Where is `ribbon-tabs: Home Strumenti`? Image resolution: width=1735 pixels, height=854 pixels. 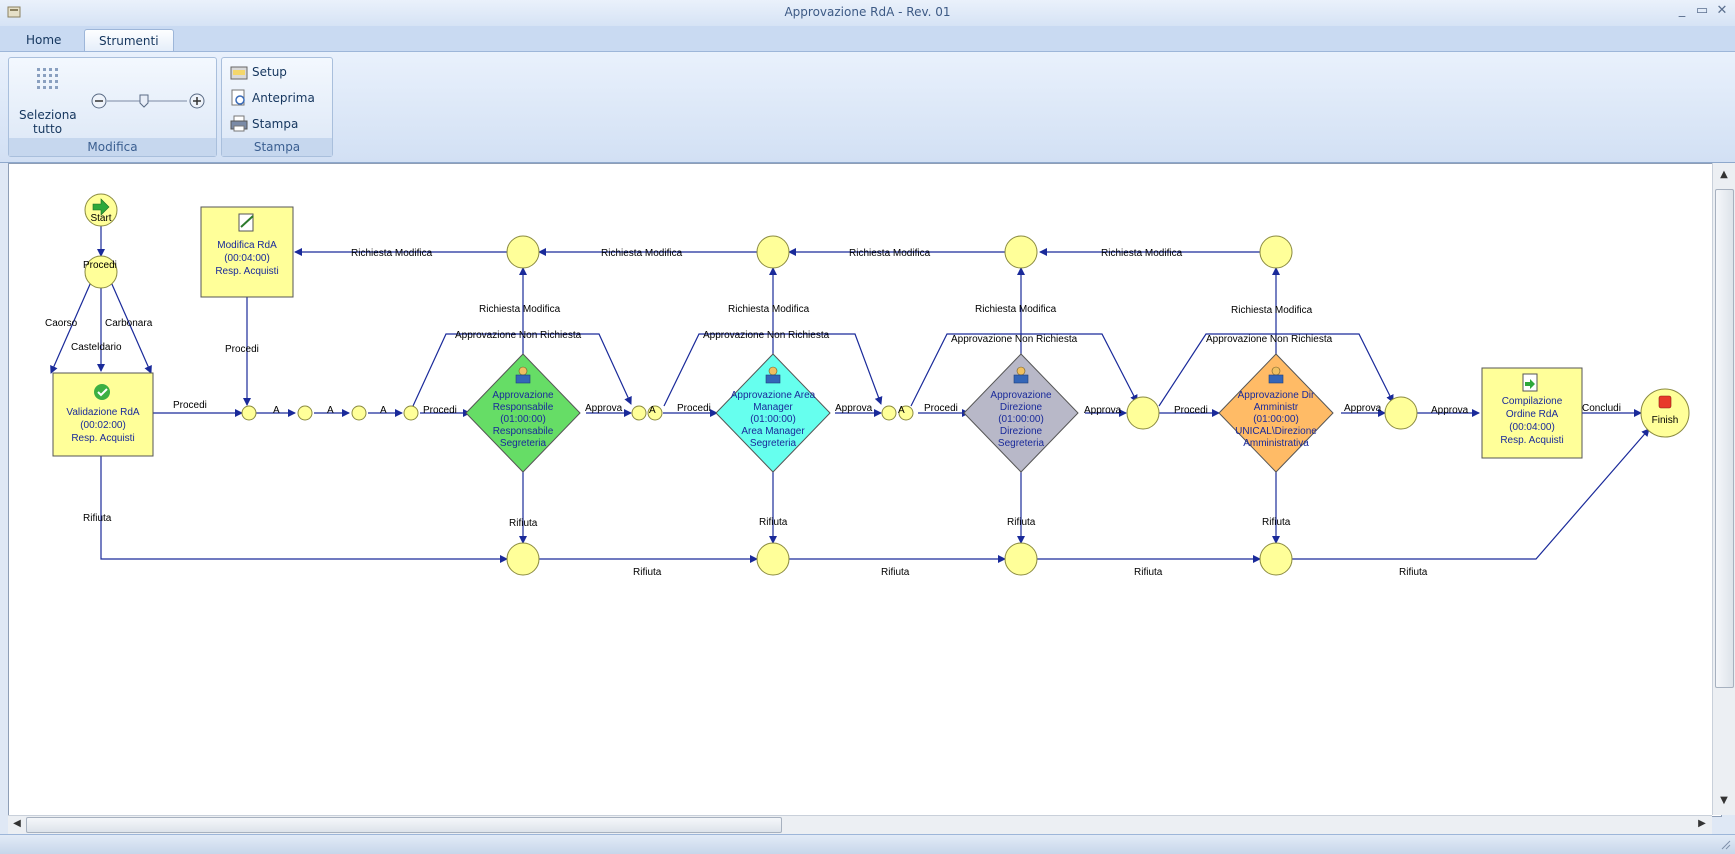
ribbon-tabs: Home Strumenti is located at coordinates (867, 39).